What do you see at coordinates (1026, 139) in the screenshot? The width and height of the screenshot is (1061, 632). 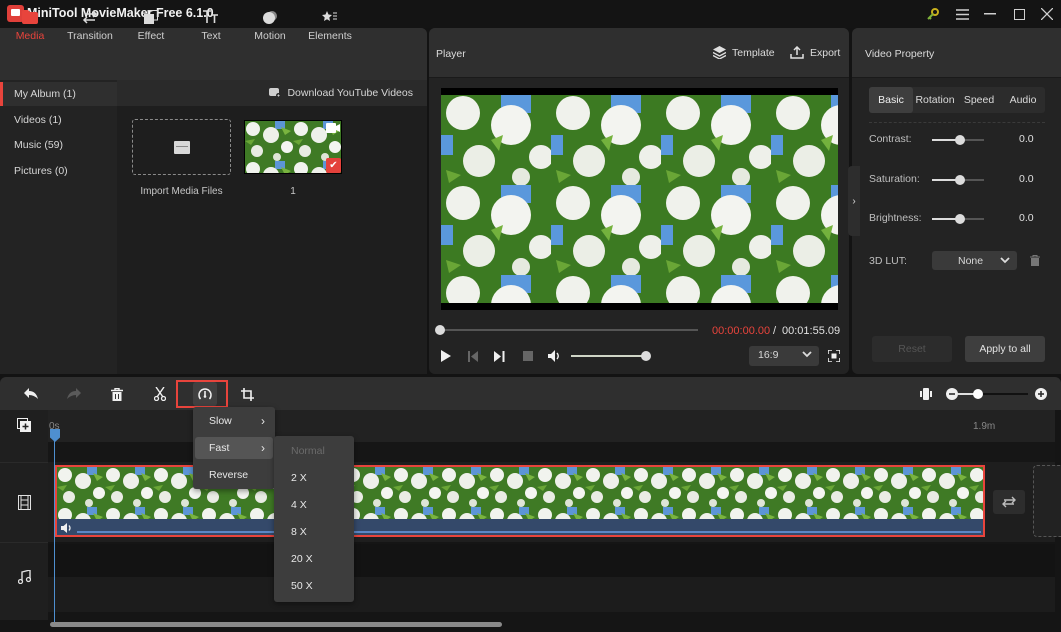 I see `contrast-value: 0.0` at bounding box center [1026, 139].